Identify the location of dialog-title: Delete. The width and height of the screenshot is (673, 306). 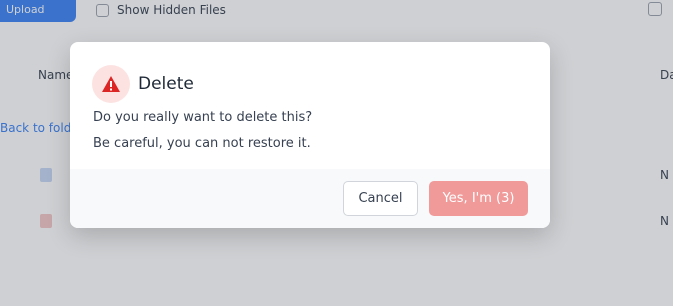
(166, 84).